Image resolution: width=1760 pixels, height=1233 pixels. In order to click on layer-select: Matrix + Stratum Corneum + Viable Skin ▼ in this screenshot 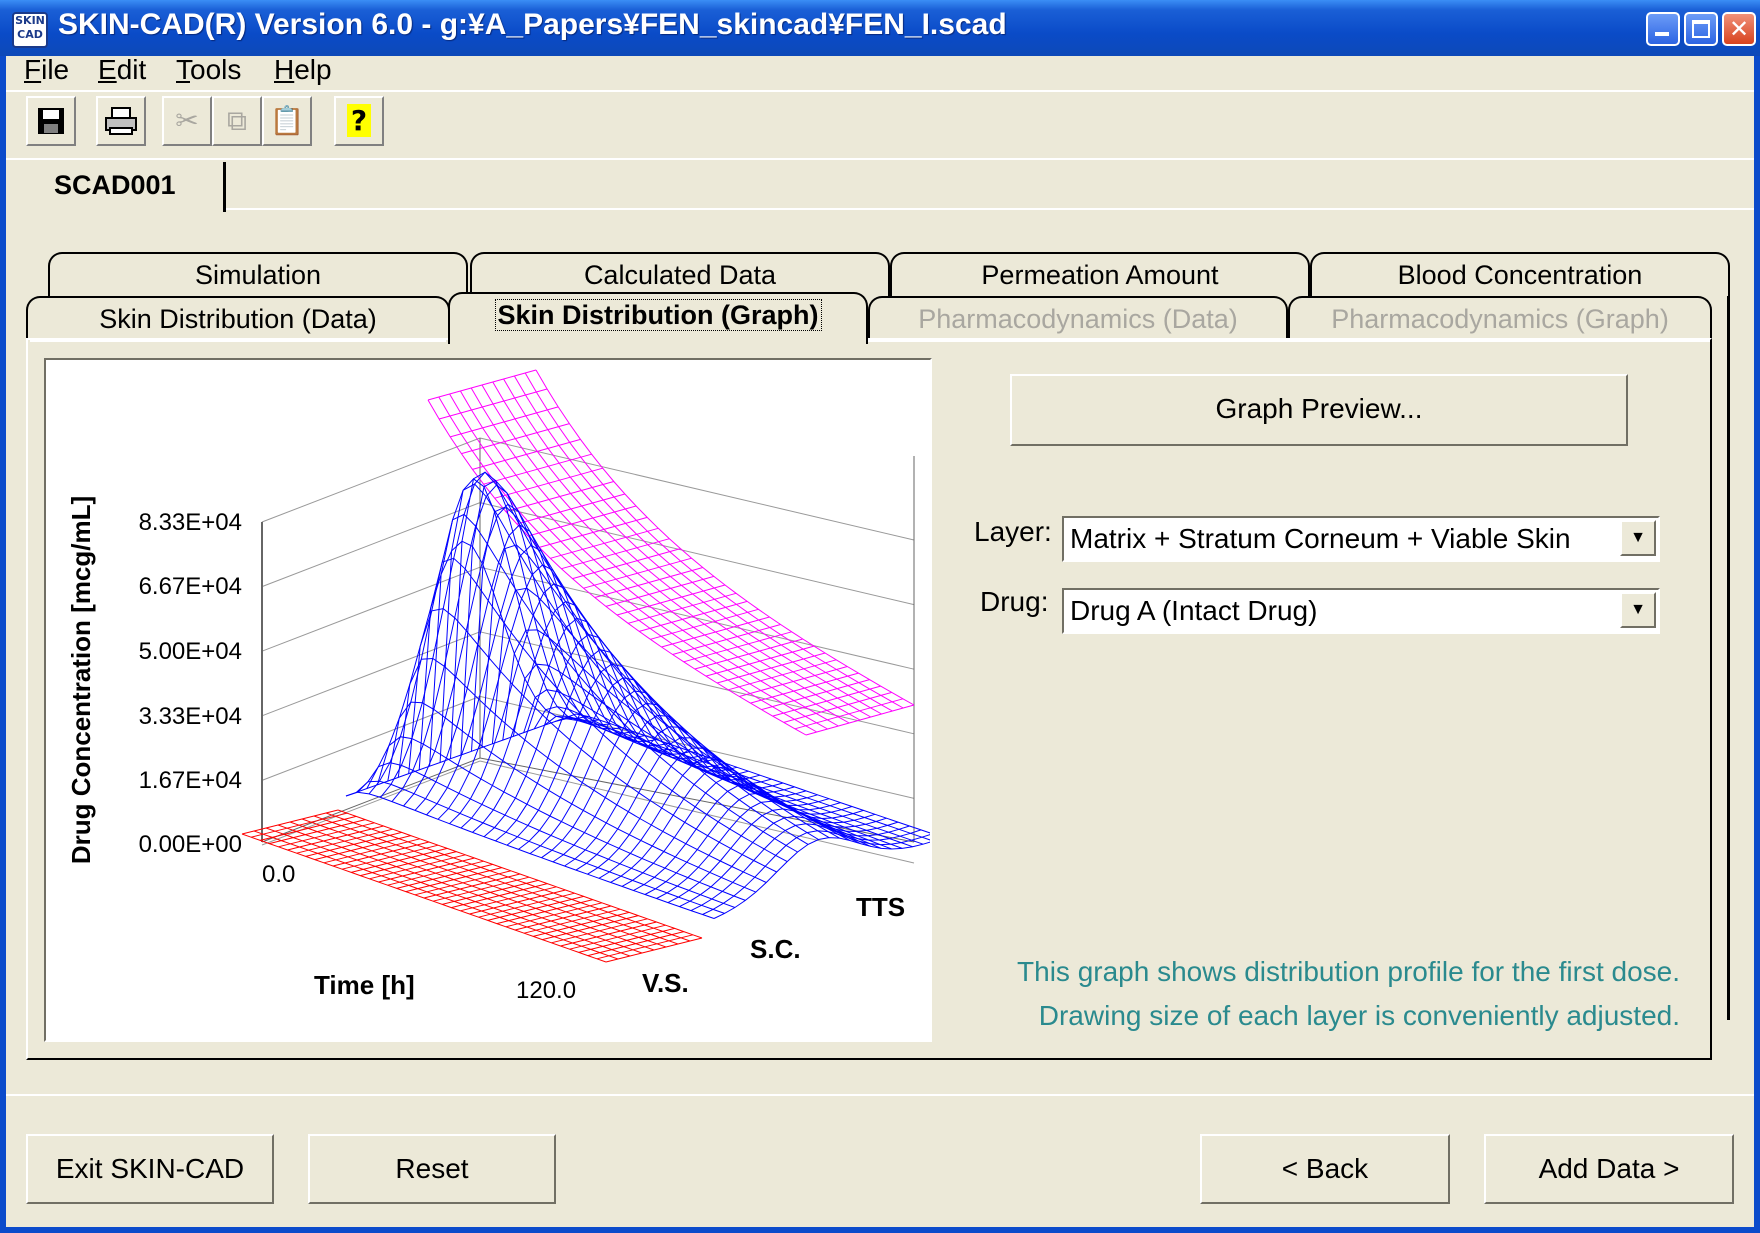, I will do `click(1361, 539)`.